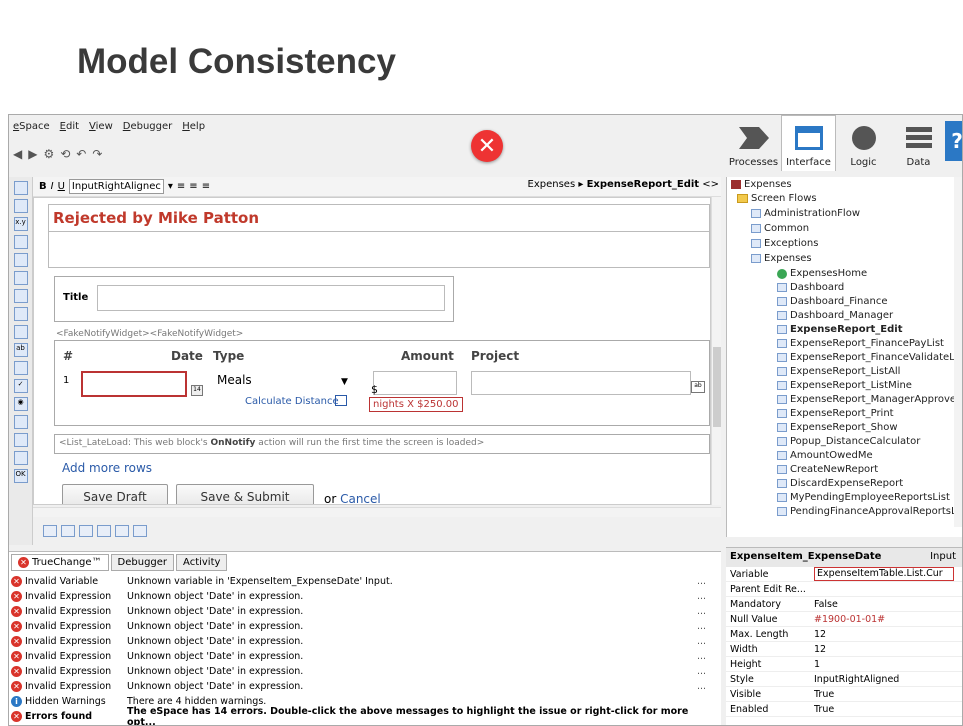 This screenshot has width=963, height=726. Describe the element at coordinates (777, 198) in the screenshot. I see `tree-screen-flows: Screen Flows` at that location.